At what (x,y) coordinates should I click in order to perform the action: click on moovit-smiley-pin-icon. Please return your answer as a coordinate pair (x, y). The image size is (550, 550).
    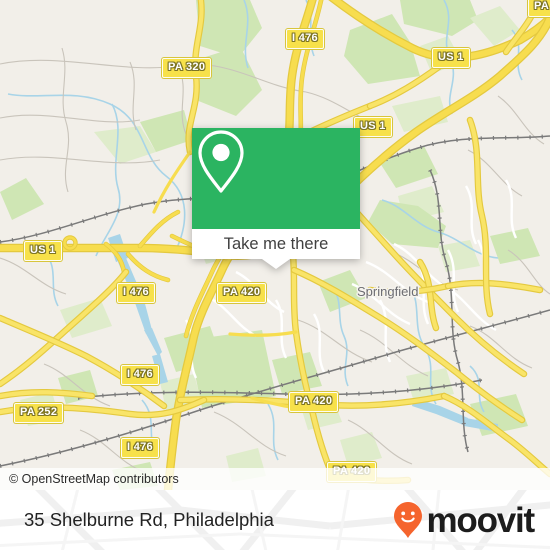
    Looking at the image, I should click on (408, 520).